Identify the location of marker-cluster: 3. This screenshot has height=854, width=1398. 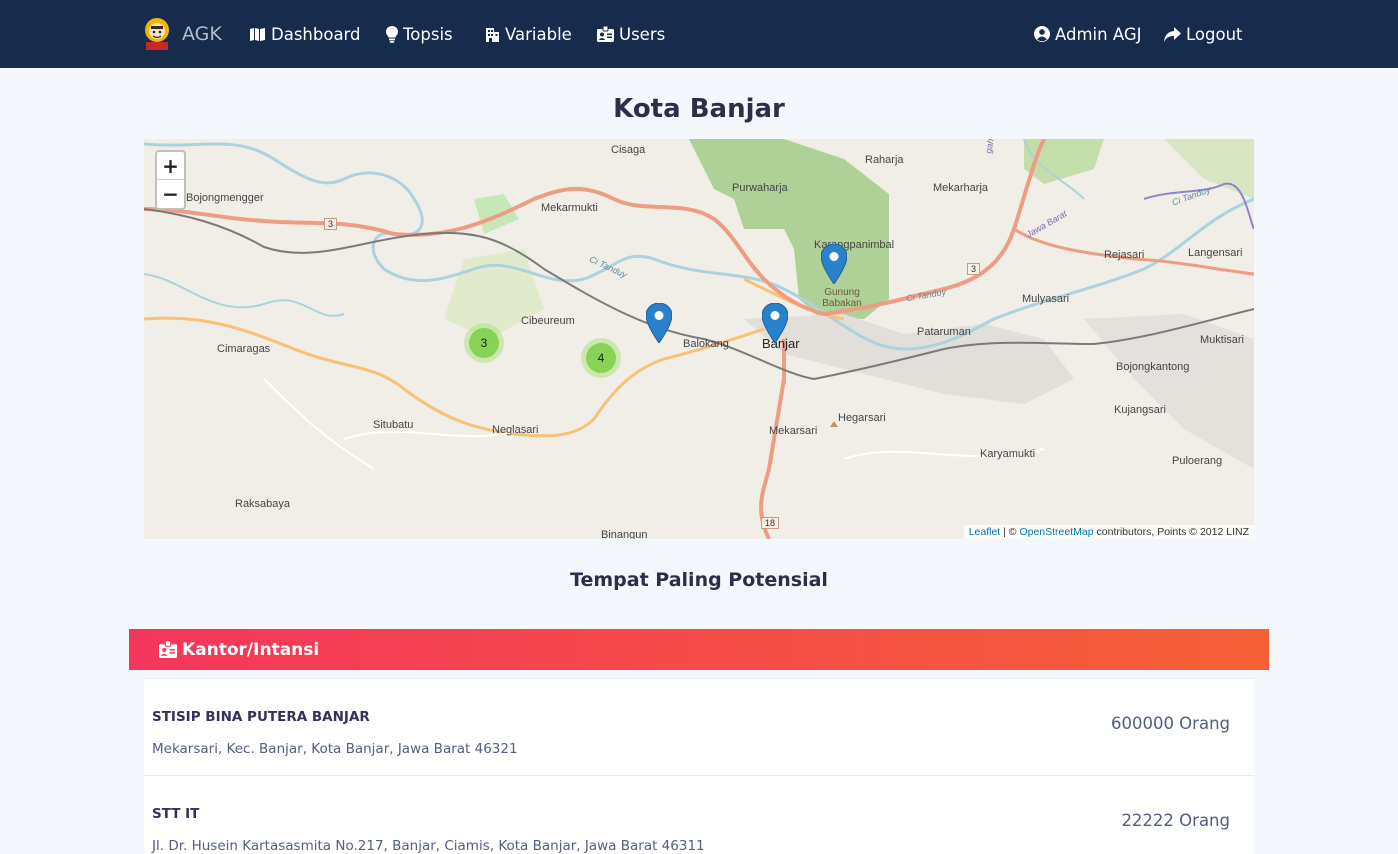
(484, 343).